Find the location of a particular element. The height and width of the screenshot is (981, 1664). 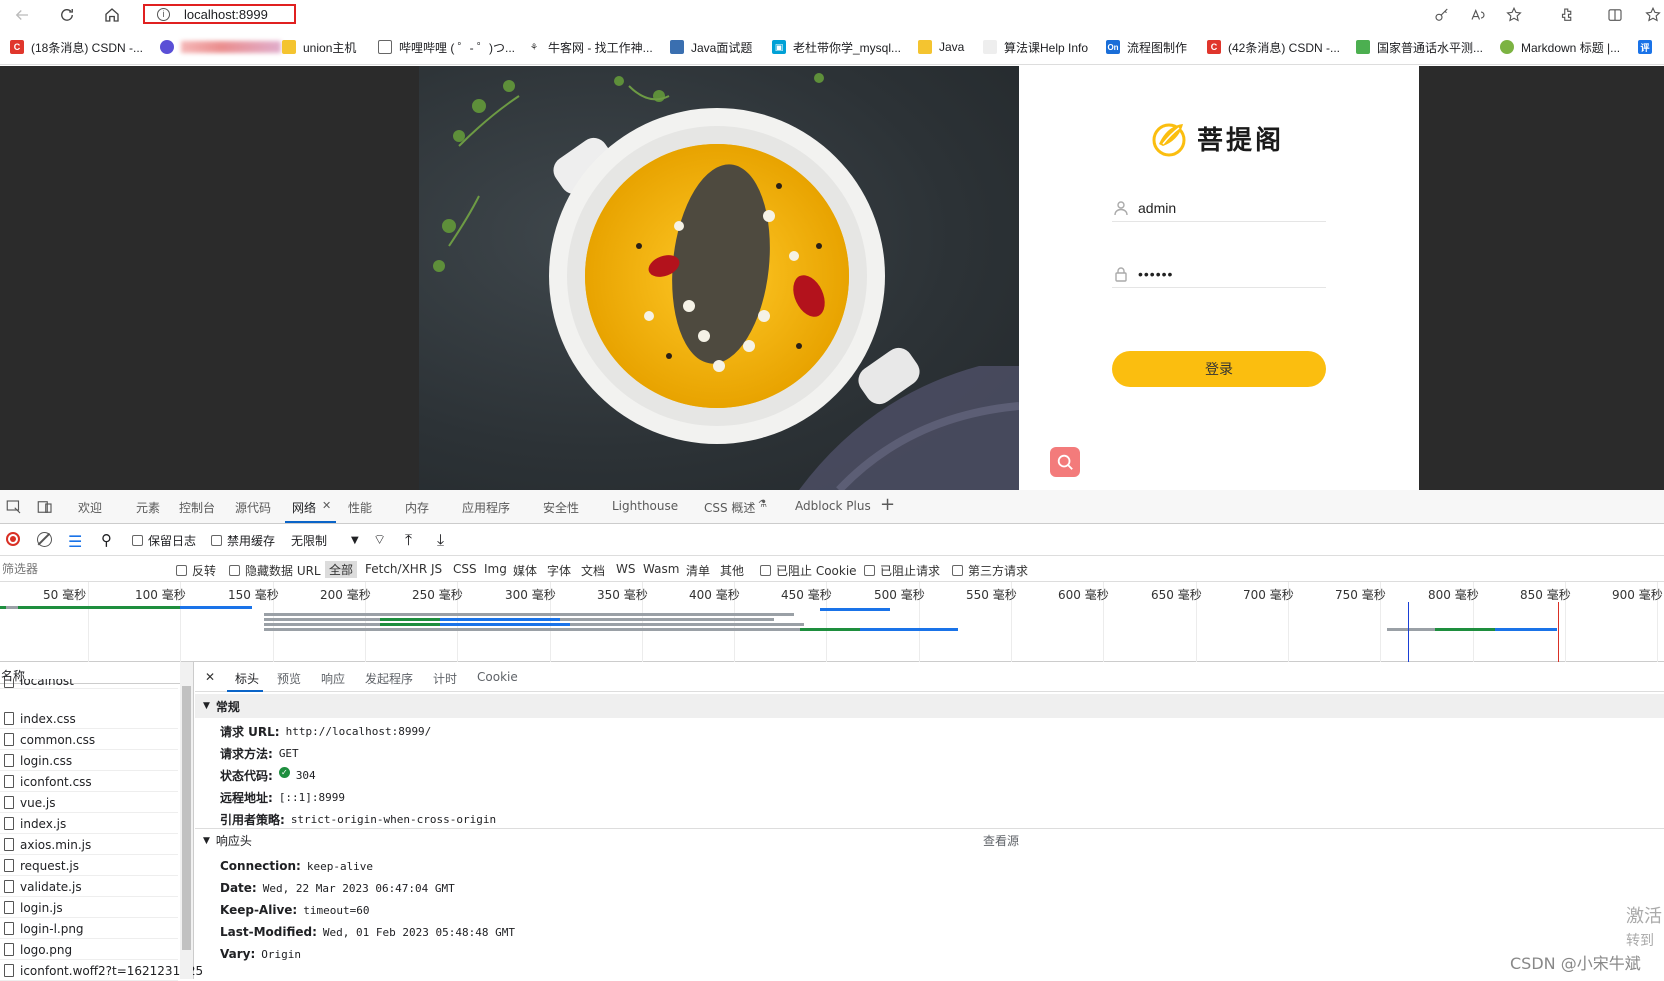

bookmark-item: 算法课Help Info is located at coordinates (1035, 47).